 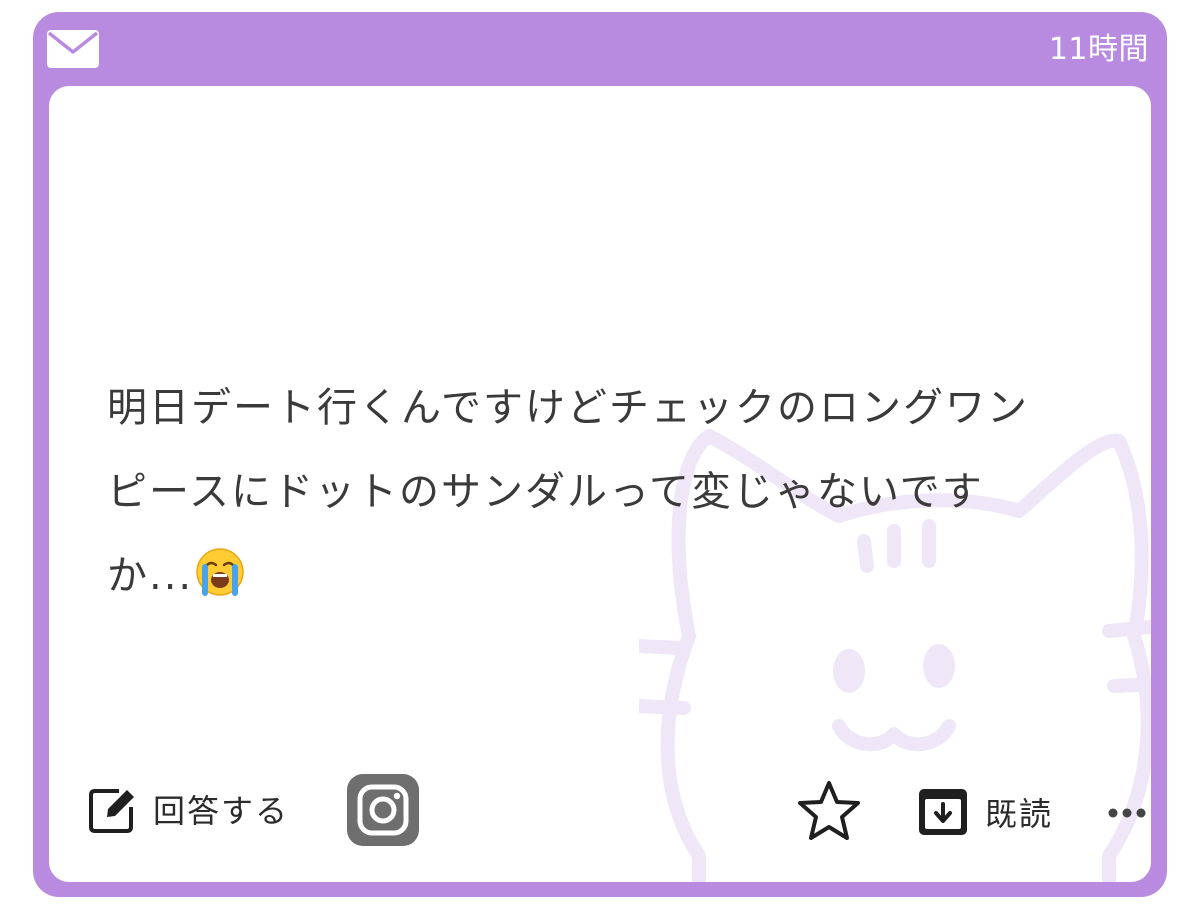 I want to click on mark-read-button: 既読, so click(x=985, y=812).